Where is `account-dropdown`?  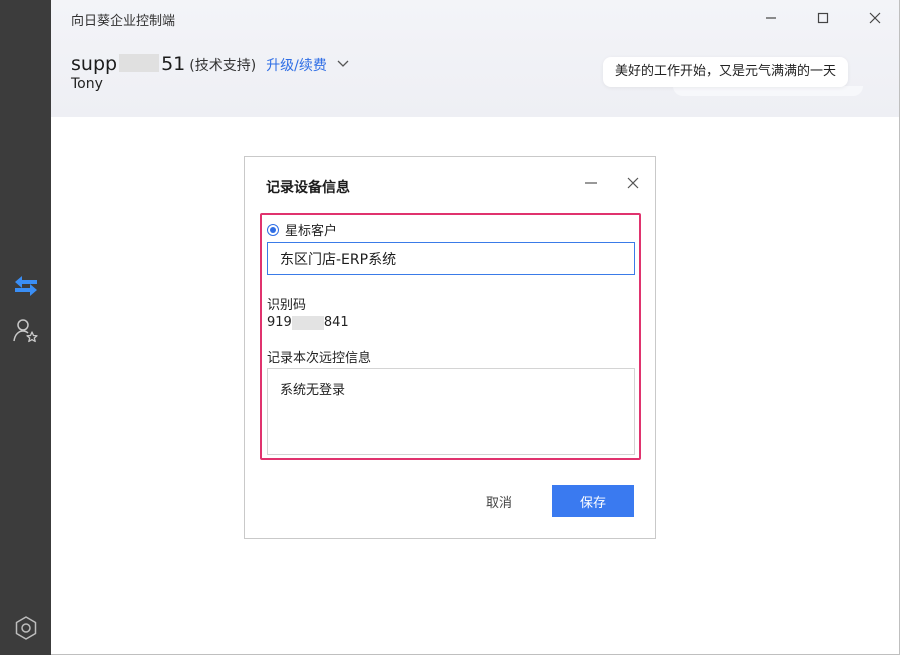
account-dropdown is located at coordinates (343, 62).